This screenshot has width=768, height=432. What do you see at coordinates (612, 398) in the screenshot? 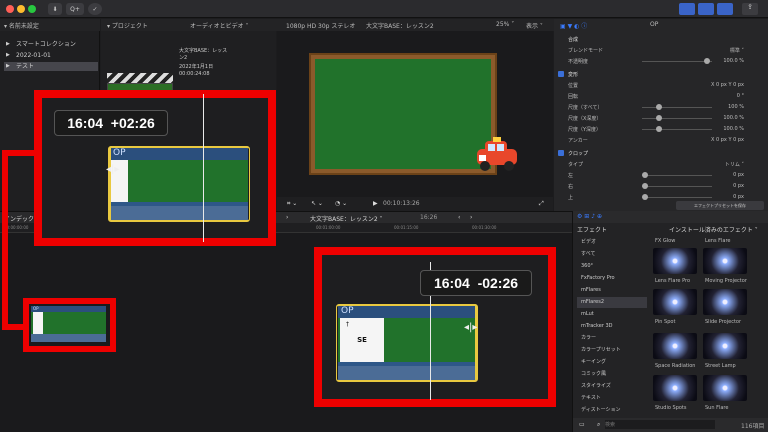
I see `effects-category: テキスト` at bounding box center [612, 398].